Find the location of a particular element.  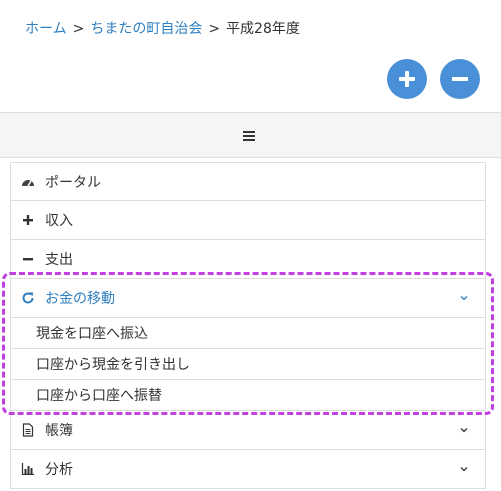

zoom-in-button is located at coordinates (407, 79).